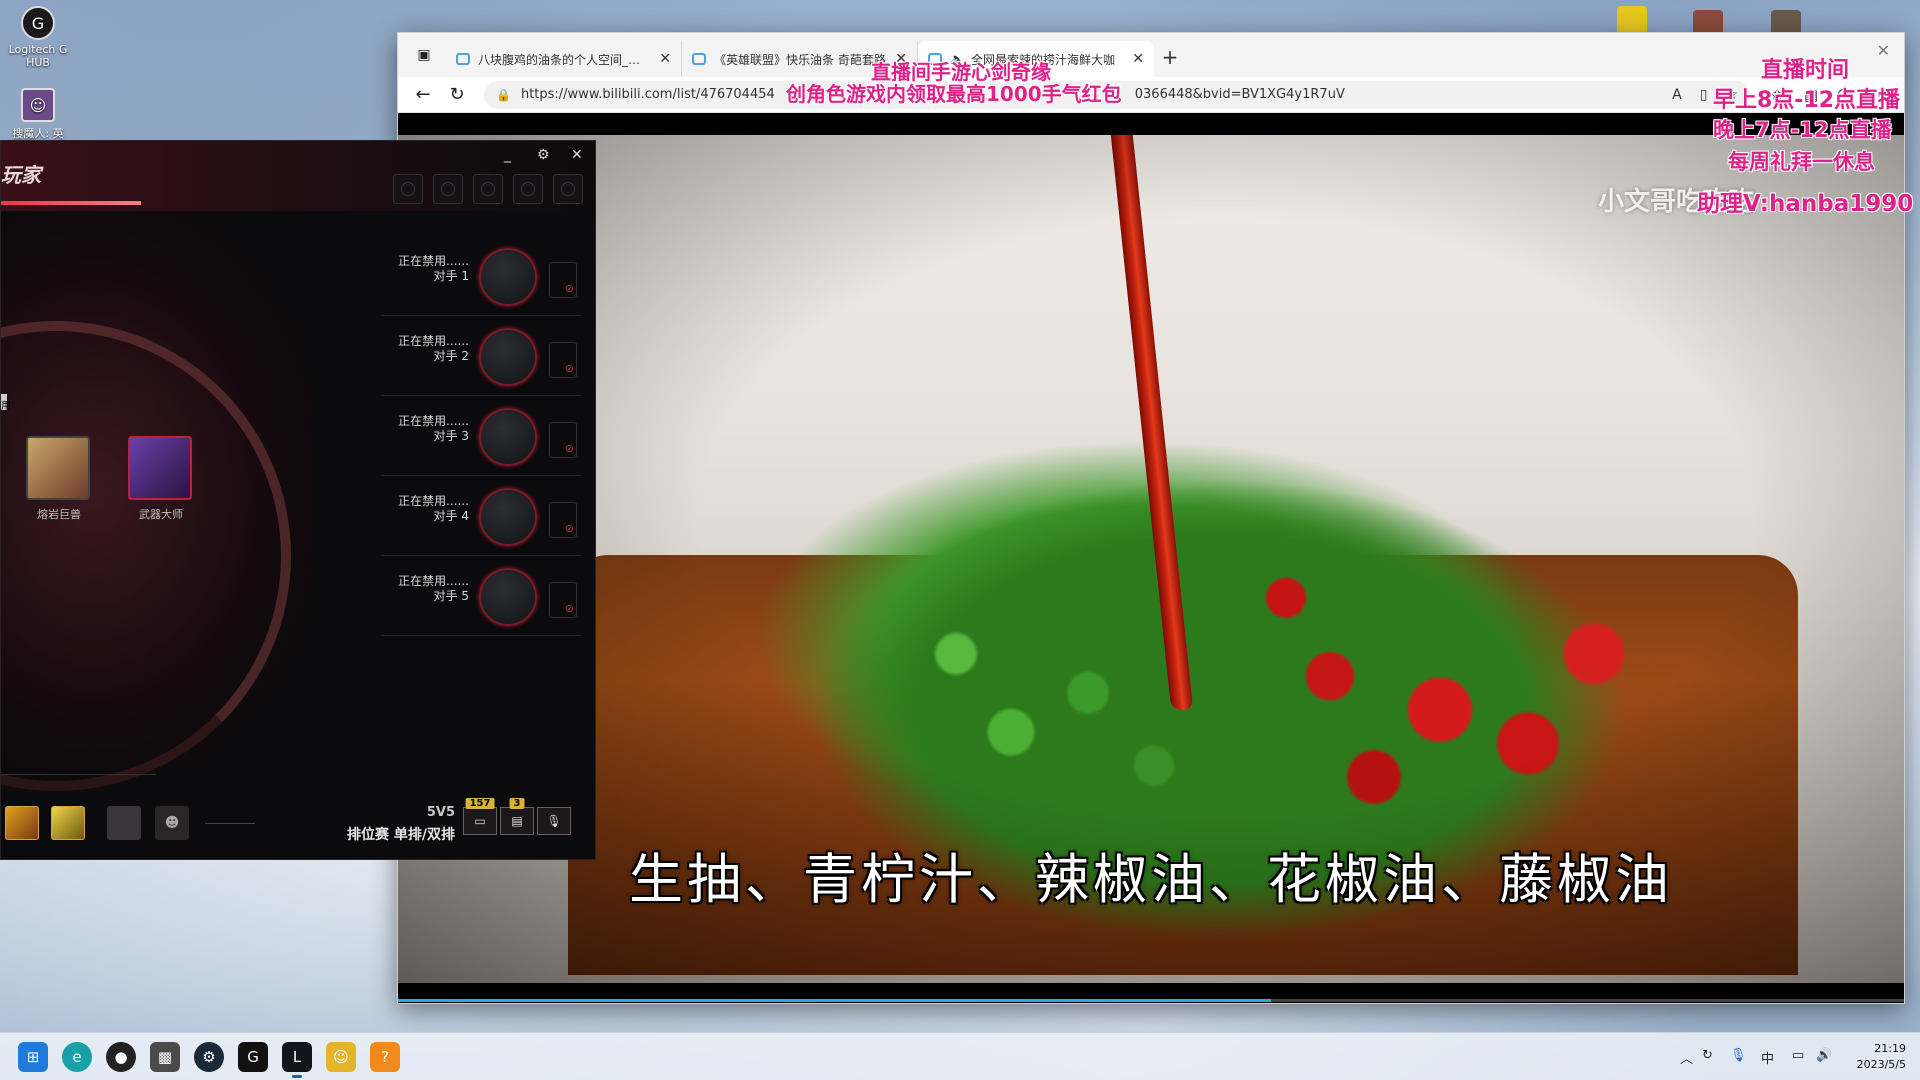 This screenshot has width=1920, height=1080. Describe the element at coordinates (38, 133) in the screenshot. I see `desktop-icon-label: 搜魔人: 英` at that location.